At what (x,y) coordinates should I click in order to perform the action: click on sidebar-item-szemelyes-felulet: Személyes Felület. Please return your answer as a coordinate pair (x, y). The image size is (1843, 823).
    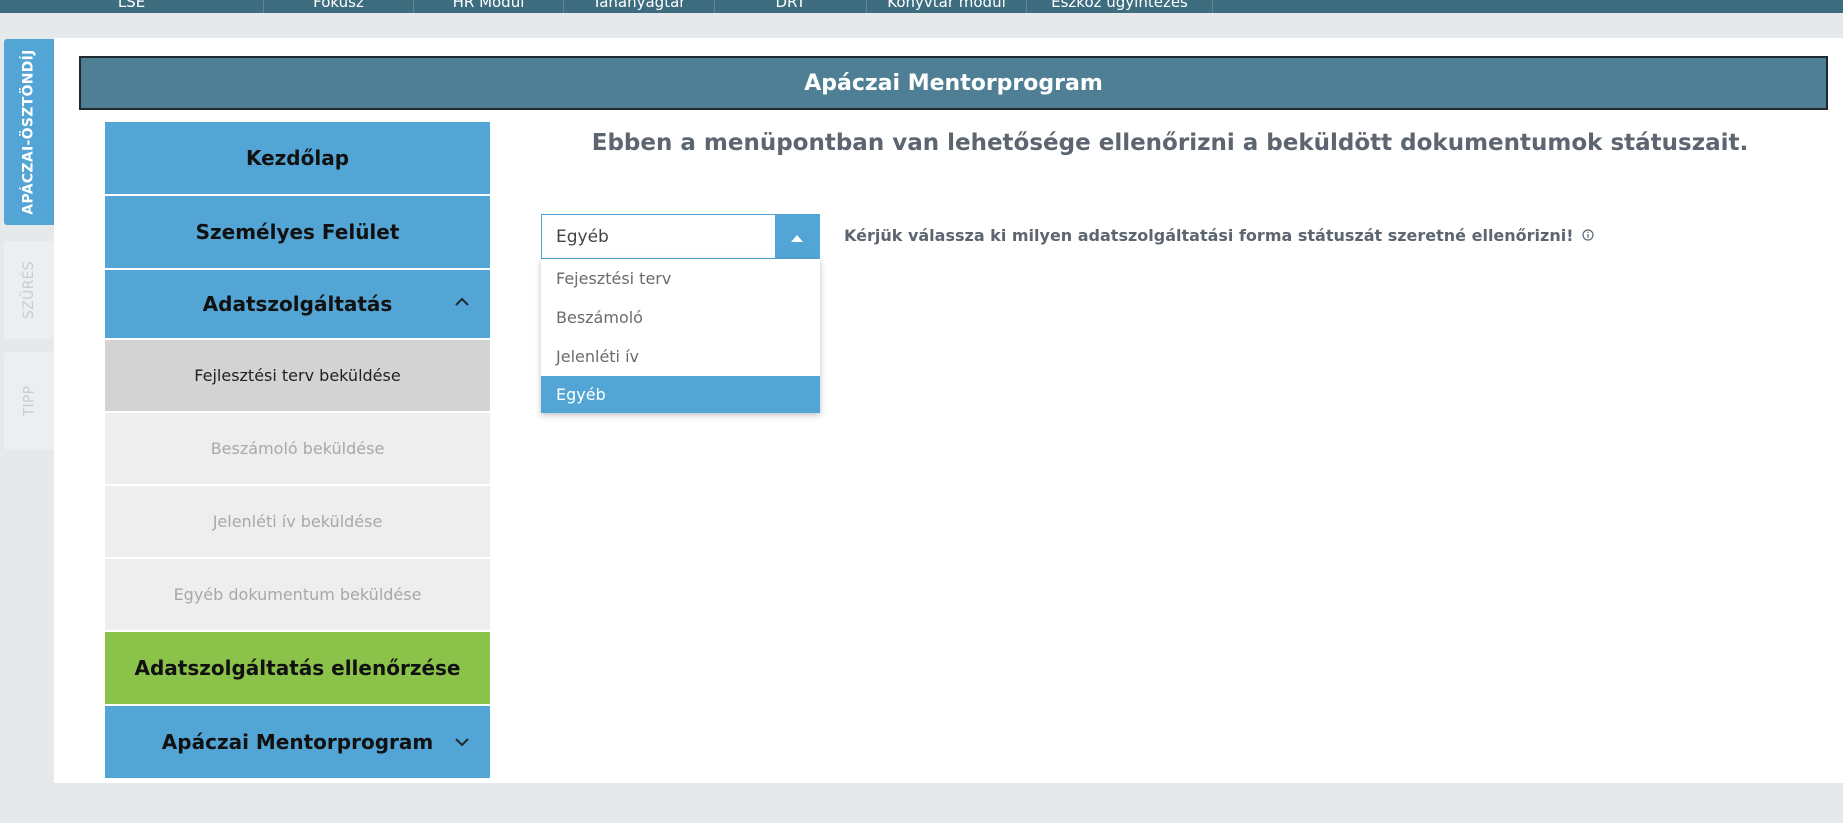
    Looking at the image, I should click on (297, 232).